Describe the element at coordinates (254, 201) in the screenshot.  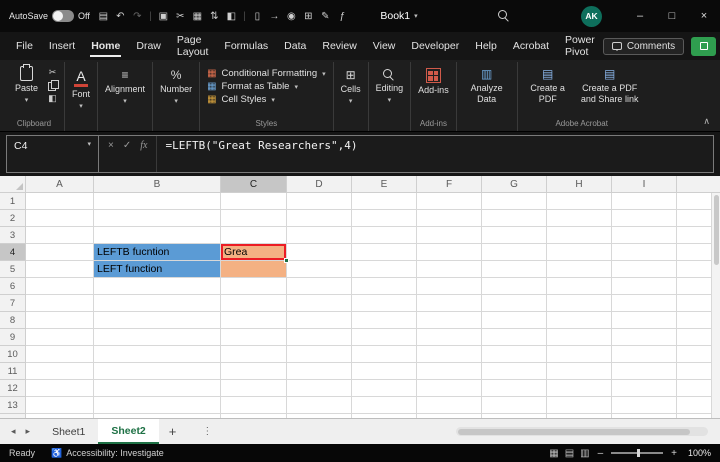
I see `cell-C1` at that location.